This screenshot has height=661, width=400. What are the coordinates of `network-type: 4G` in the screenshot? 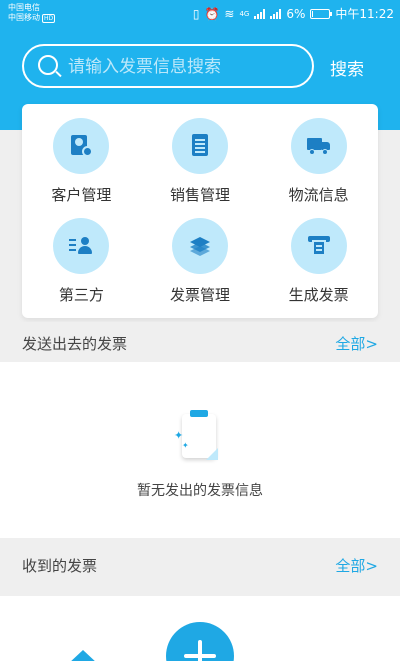 It's located at (244, 13).